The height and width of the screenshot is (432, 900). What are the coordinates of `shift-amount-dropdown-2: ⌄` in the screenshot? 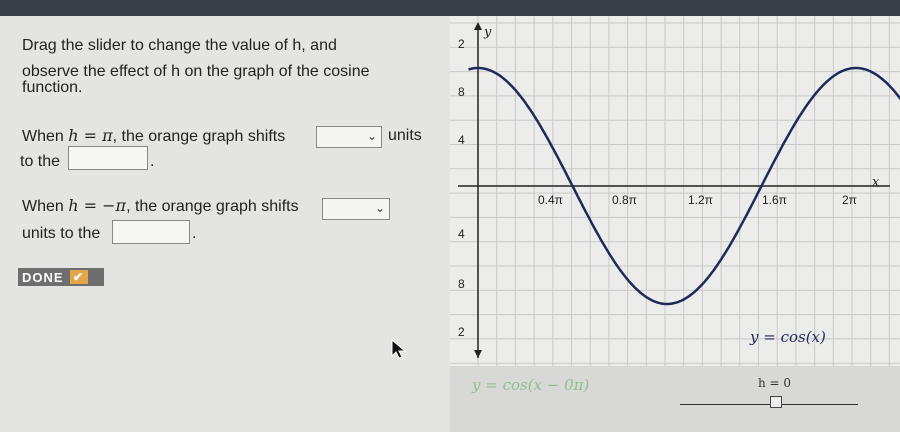 It's located at (356, 209).